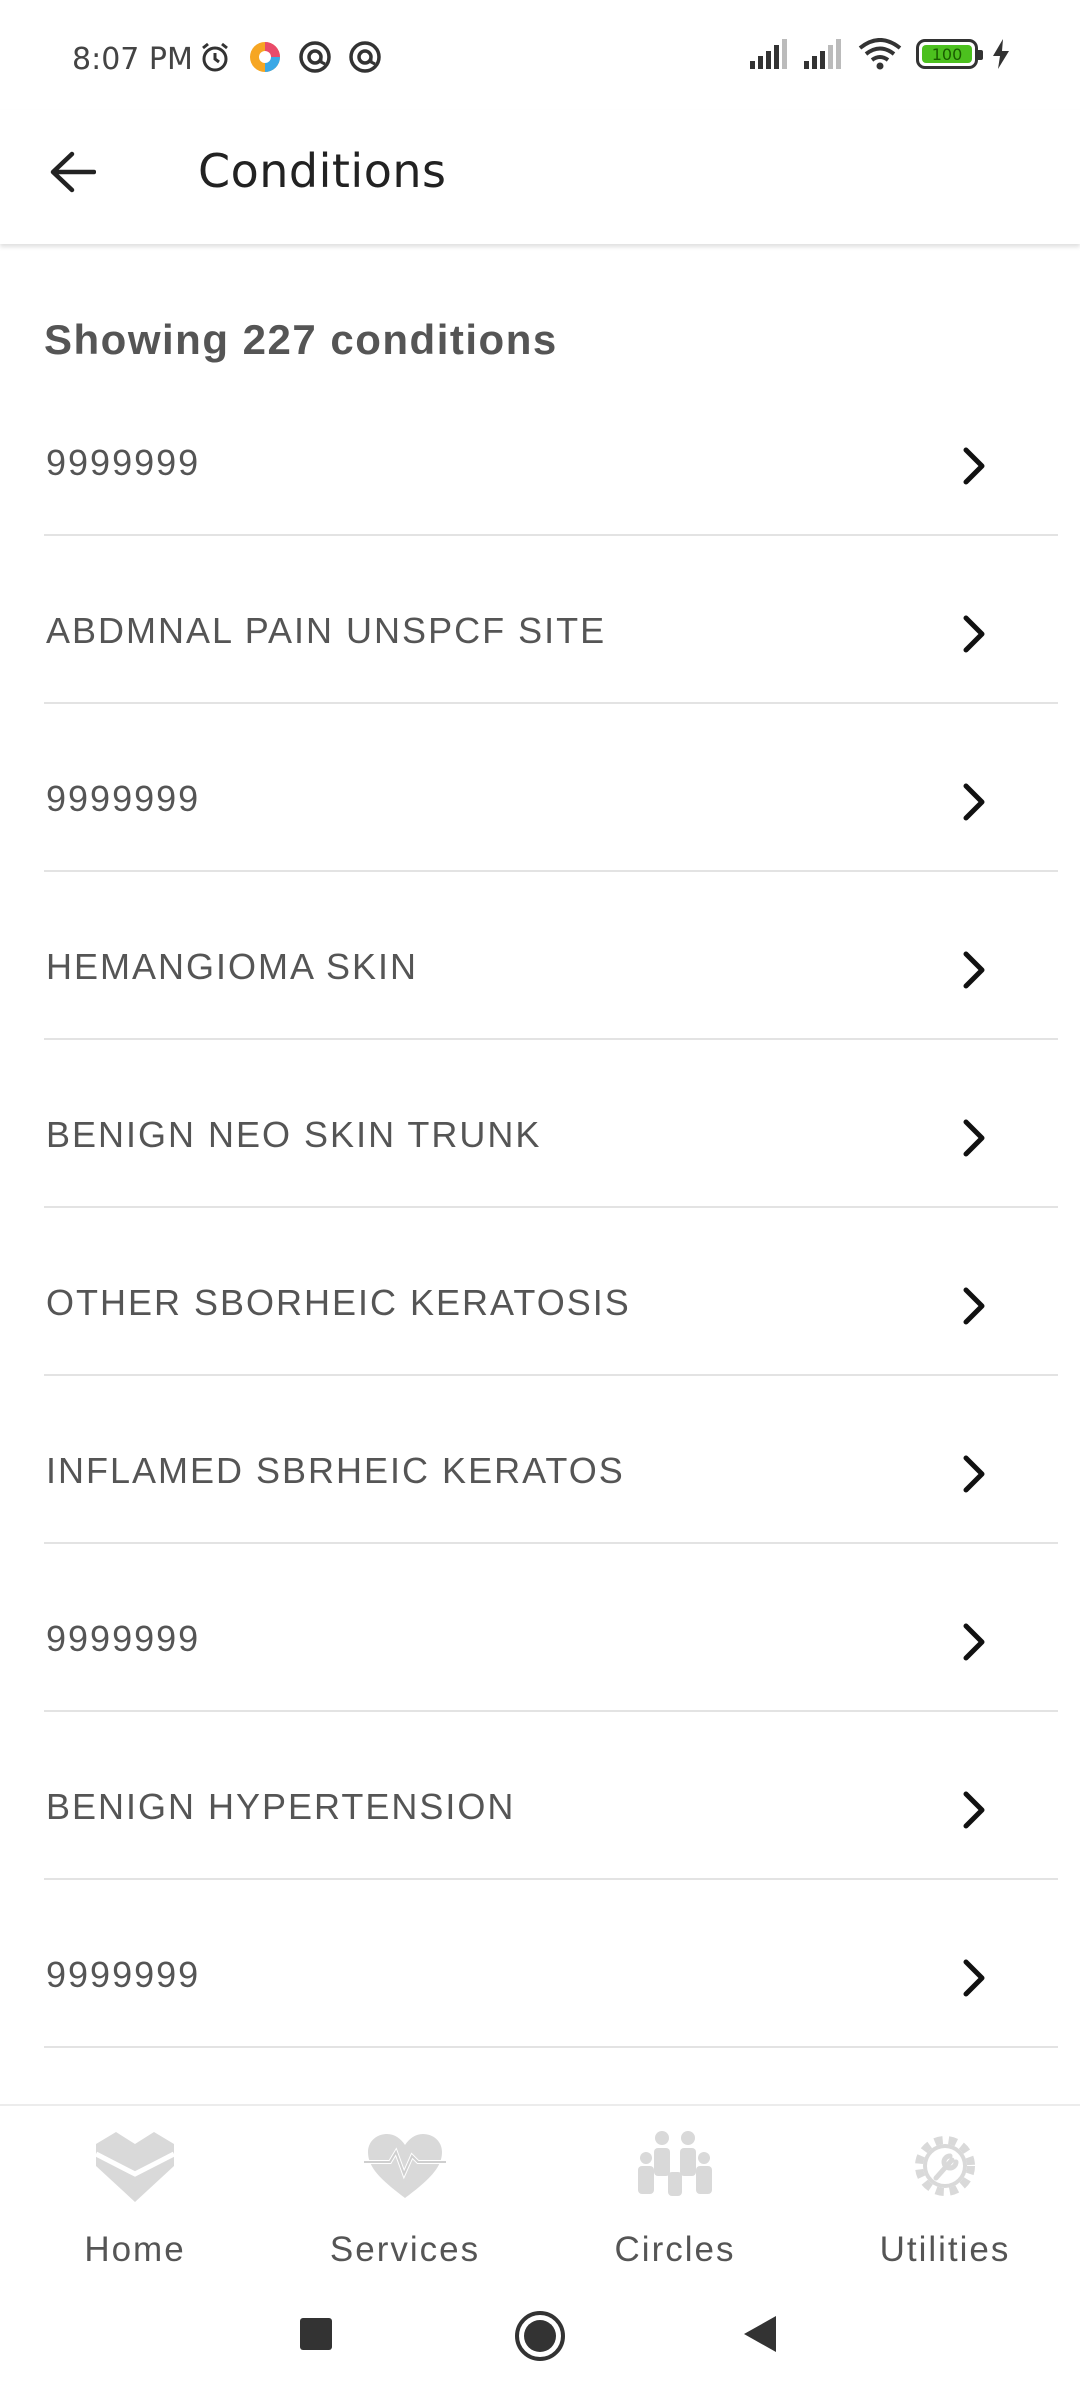 The height and width of the screenshot is (2400, 1080). I want to click on home-heart-icon, so click(135, 2167).